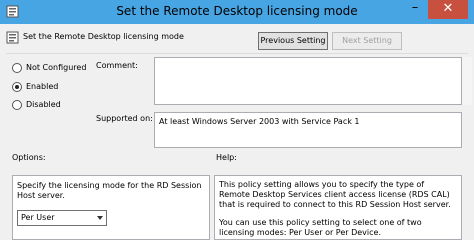 The image size is (474, 240). What do you see at coordinates (448, 9) in the screenshot?
I see `close-button: ✕` at bounding box center [448, 9].